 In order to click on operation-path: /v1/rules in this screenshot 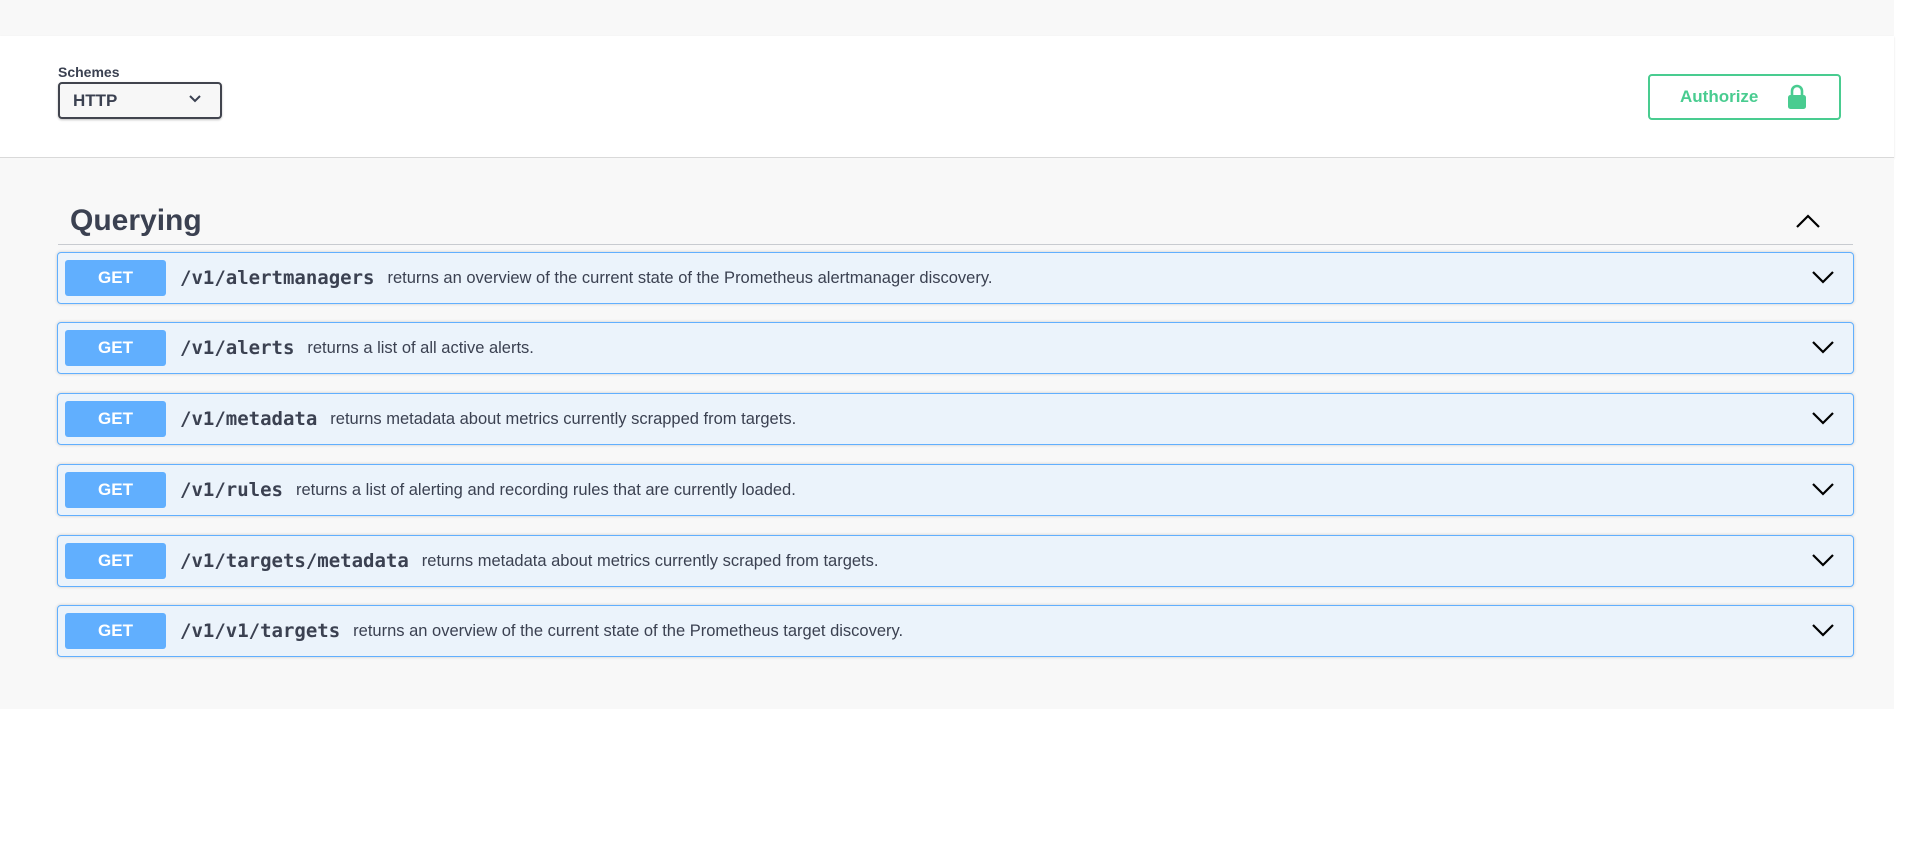, I will do `click(231, 490)`.